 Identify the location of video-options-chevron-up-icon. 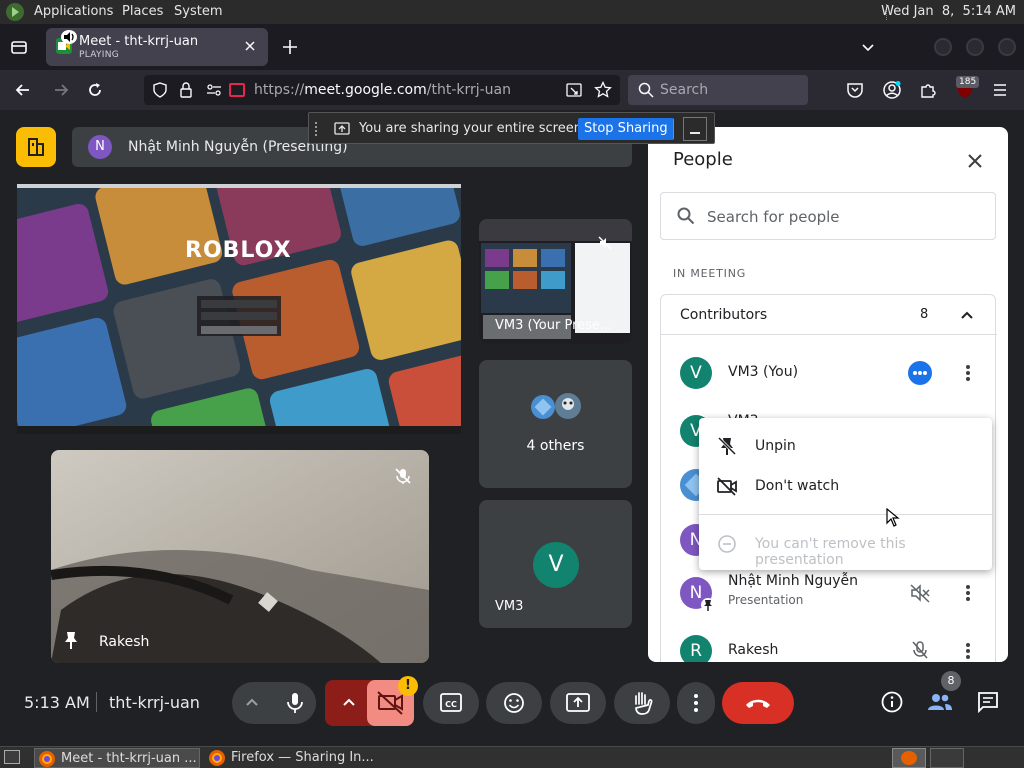
(349, 703).